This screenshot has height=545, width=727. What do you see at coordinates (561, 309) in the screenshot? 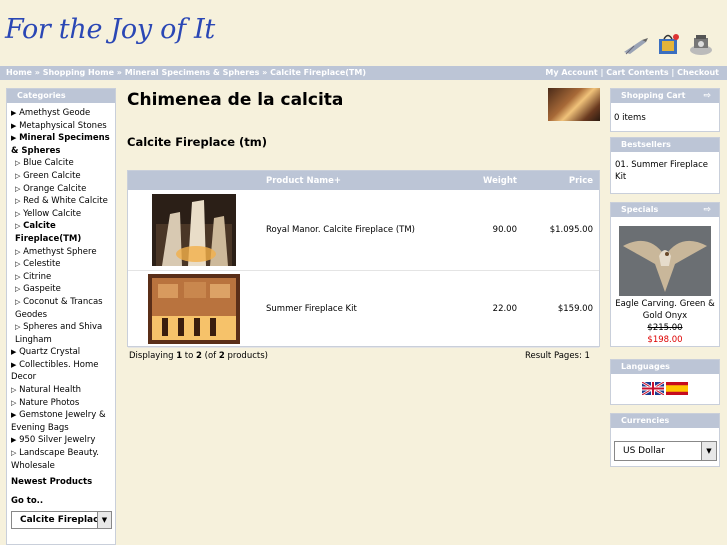
I see `product-price: $159.00` at bounding box center [561, 309].